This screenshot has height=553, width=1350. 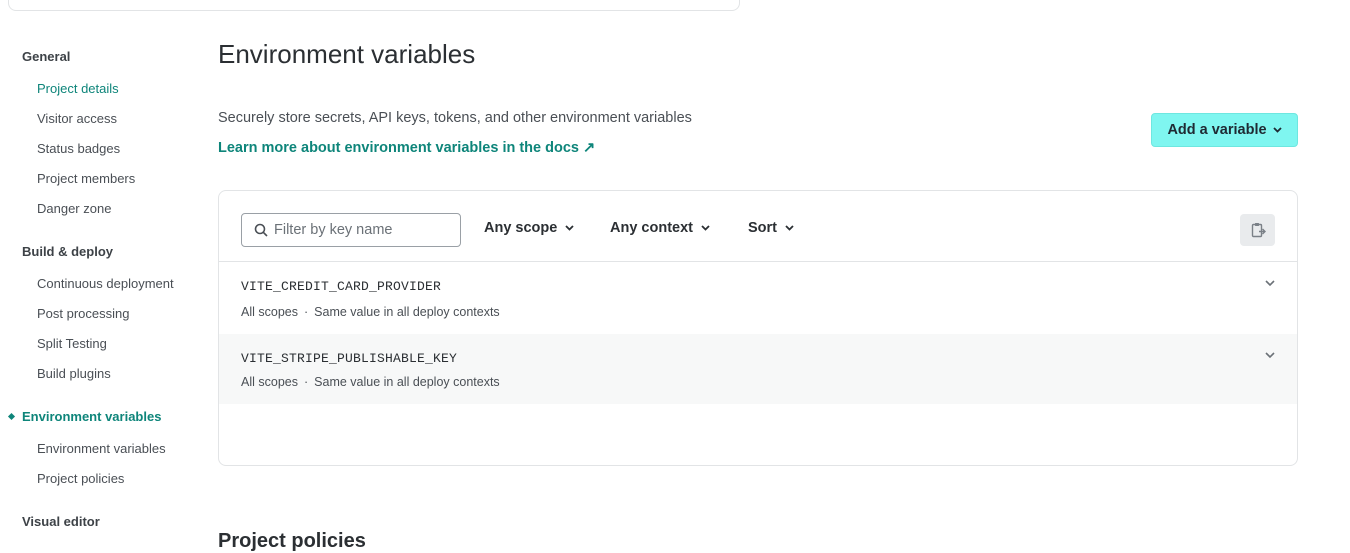 I want to click on scope-filter-button: Any scope, so click(x=529, y=228).